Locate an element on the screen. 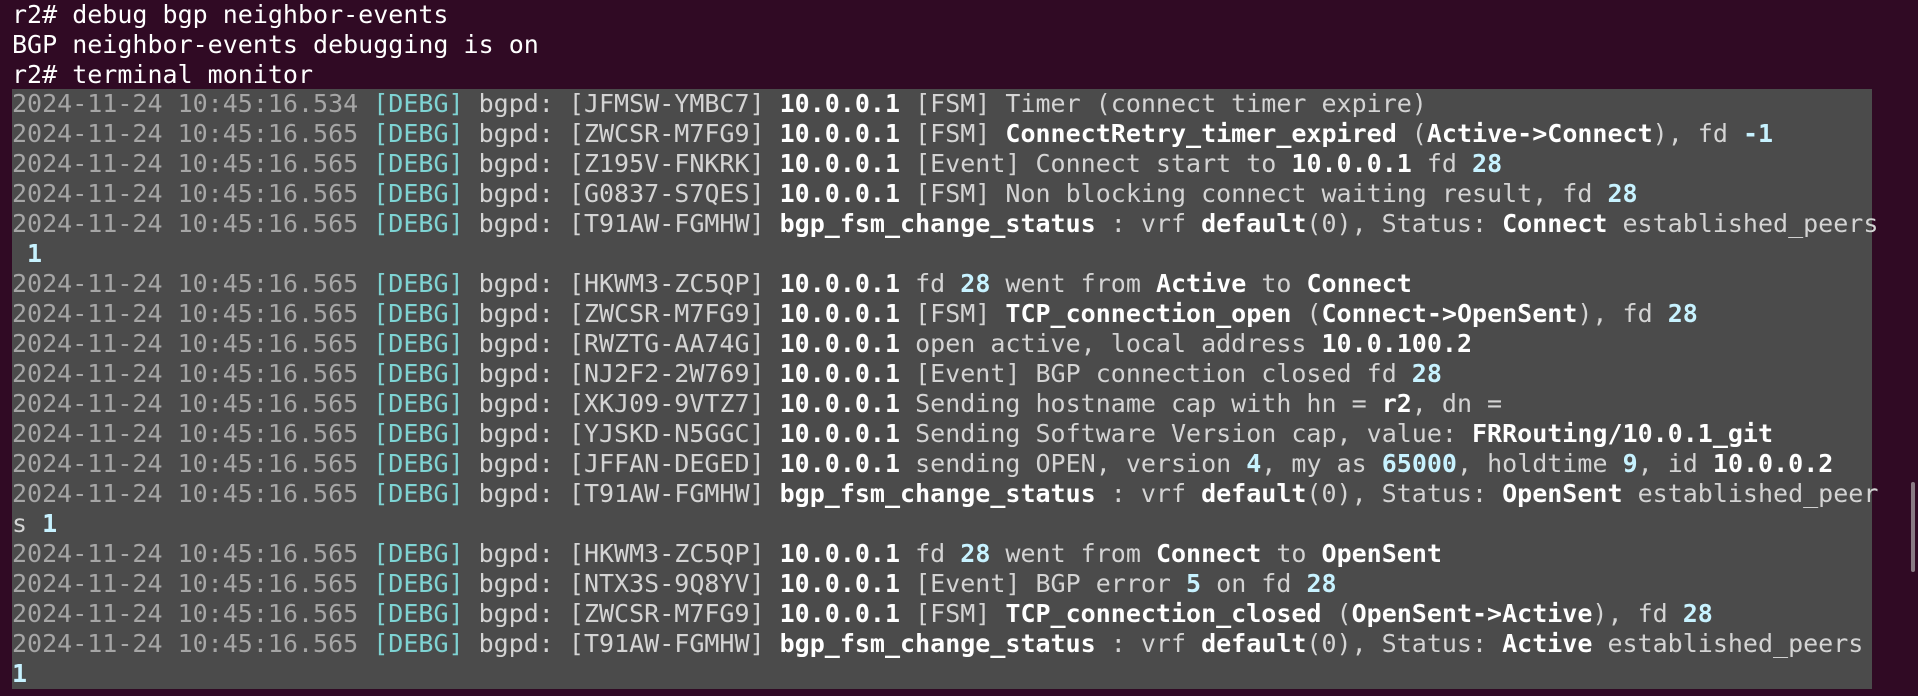 The image size is (1918, 696). log-segment: [Event] BGP connection closed fd is located at coordinates (1156, 373).